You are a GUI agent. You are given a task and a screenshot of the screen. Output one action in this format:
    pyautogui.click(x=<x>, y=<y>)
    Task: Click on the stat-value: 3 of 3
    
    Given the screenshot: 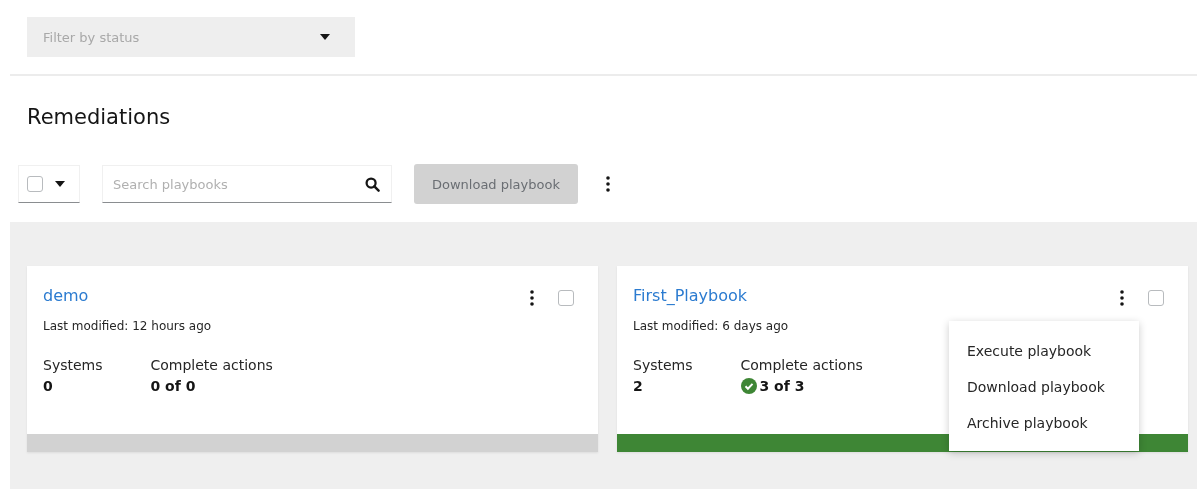 What is the action you would take?
    pyautogui.click(x=782, y=386)
    